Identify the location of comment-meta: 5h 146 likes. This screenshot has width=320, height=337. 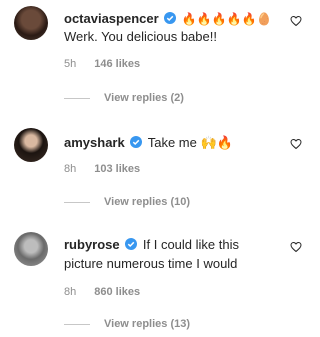
(102, 64).